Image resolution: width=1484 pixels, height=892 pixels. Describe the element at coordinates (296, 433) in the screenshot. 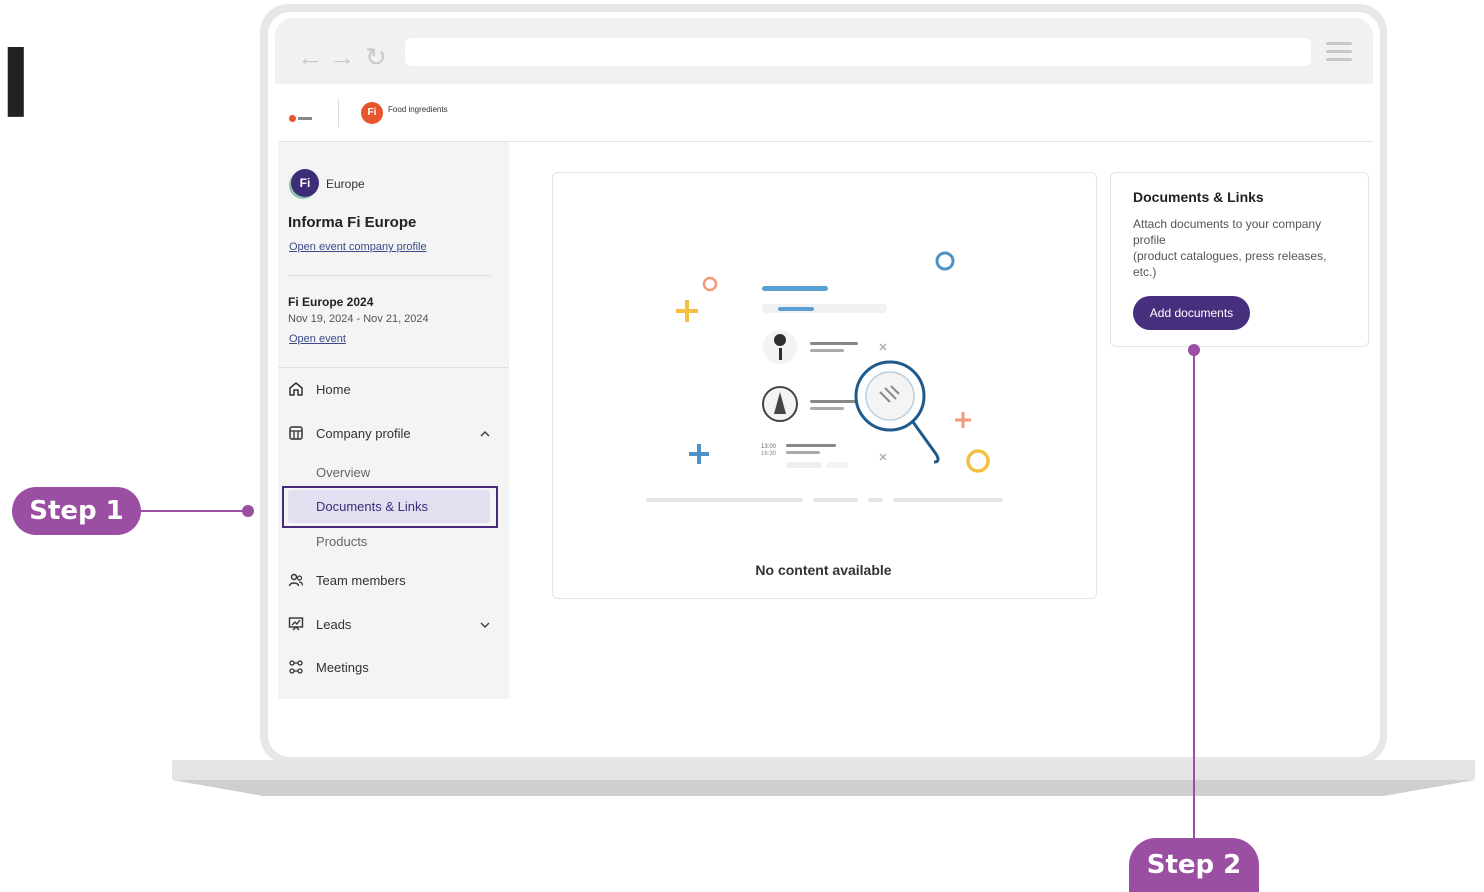

I see `store-icon` at that location.